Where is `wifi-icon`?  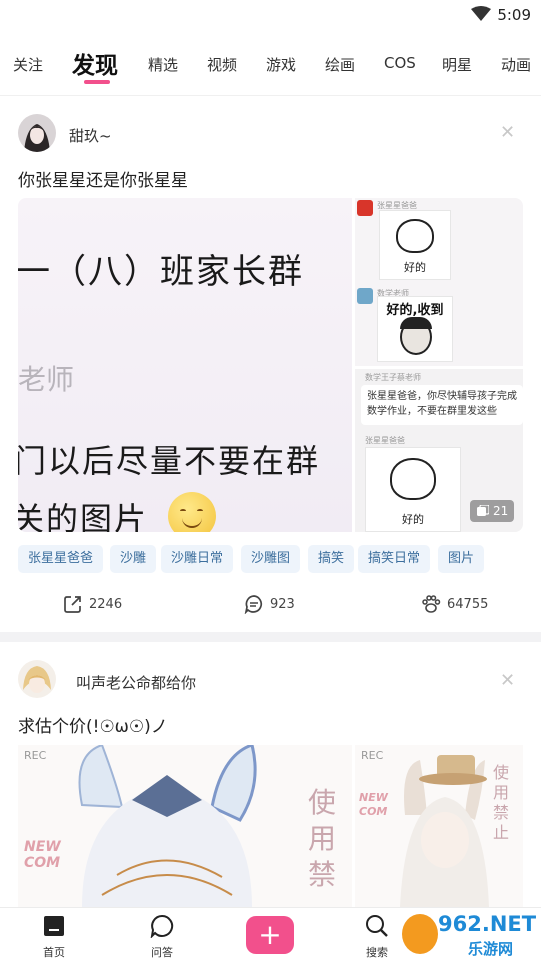
wifi-icon is located at coordinates (481, 13).